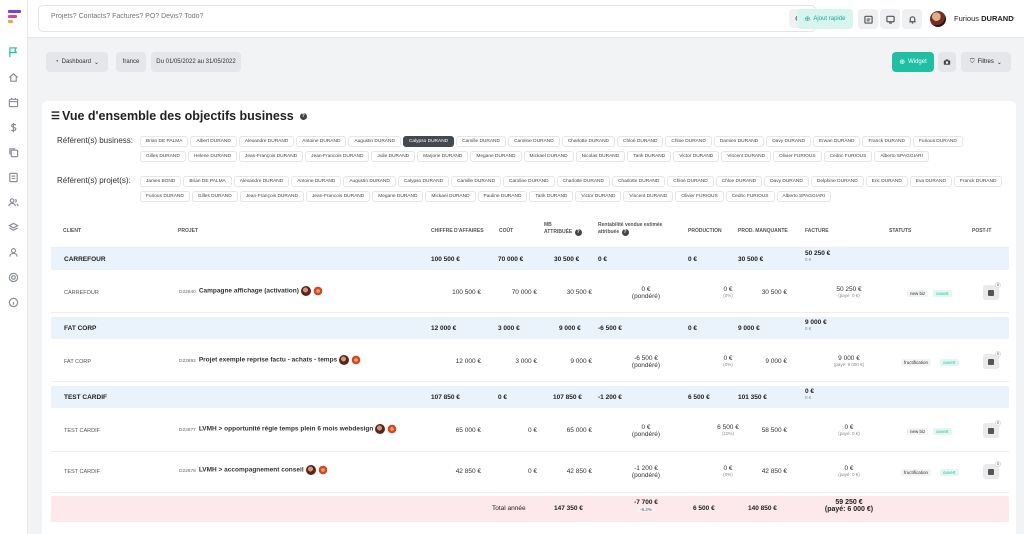  What do you see at coordinates (837, 141) in the screenshot?
I see `referent-chip: Erwan DURAND` at bounding box center [837, 141].